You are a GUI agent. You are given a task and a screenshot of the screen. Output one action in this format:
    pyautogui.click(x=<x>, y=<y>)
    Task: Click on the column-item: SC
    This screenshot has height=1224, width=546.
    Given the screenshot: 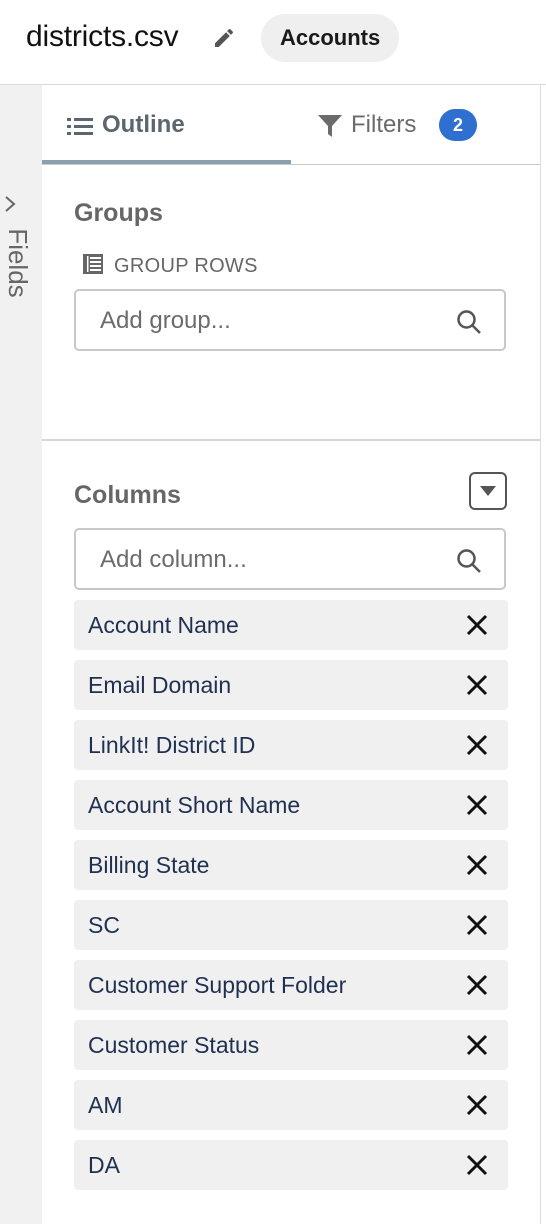 What is the action you would take?
    pyautogui.click(x=291, y=925)
    